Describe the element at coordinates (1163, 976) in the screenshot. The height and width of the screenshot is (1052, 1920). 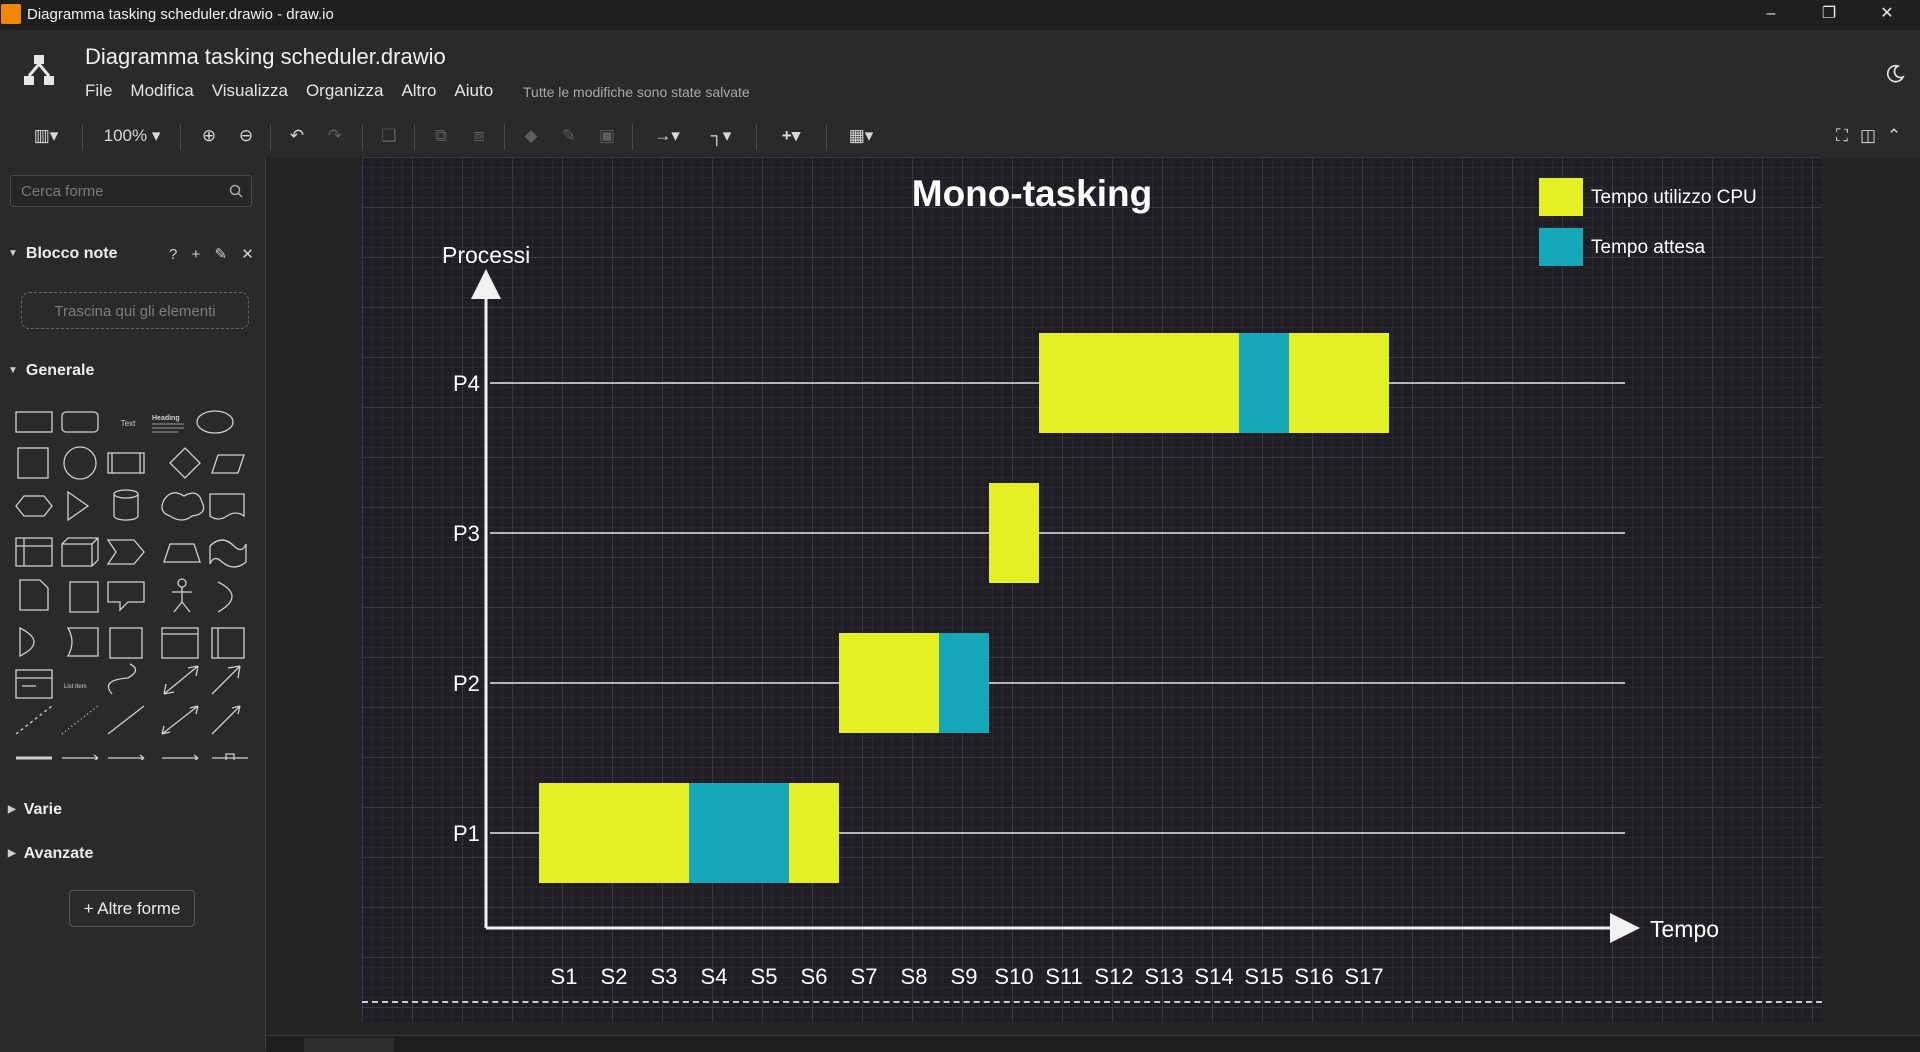
I see `x-tick-s13: S13` at that location.